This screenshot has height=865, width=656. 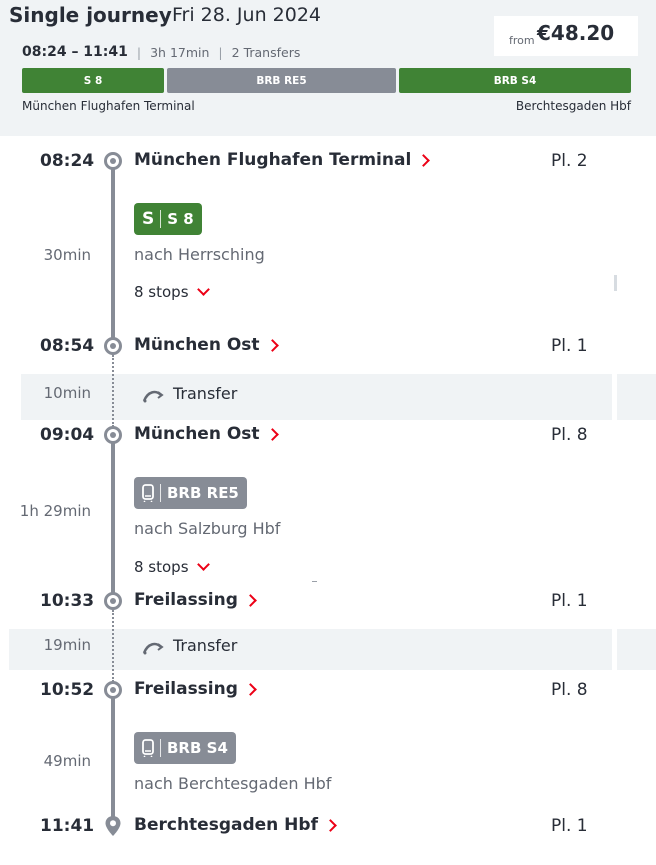 I want to click on line-badge-re5: BRB RE5, so click(x=190, y=493).